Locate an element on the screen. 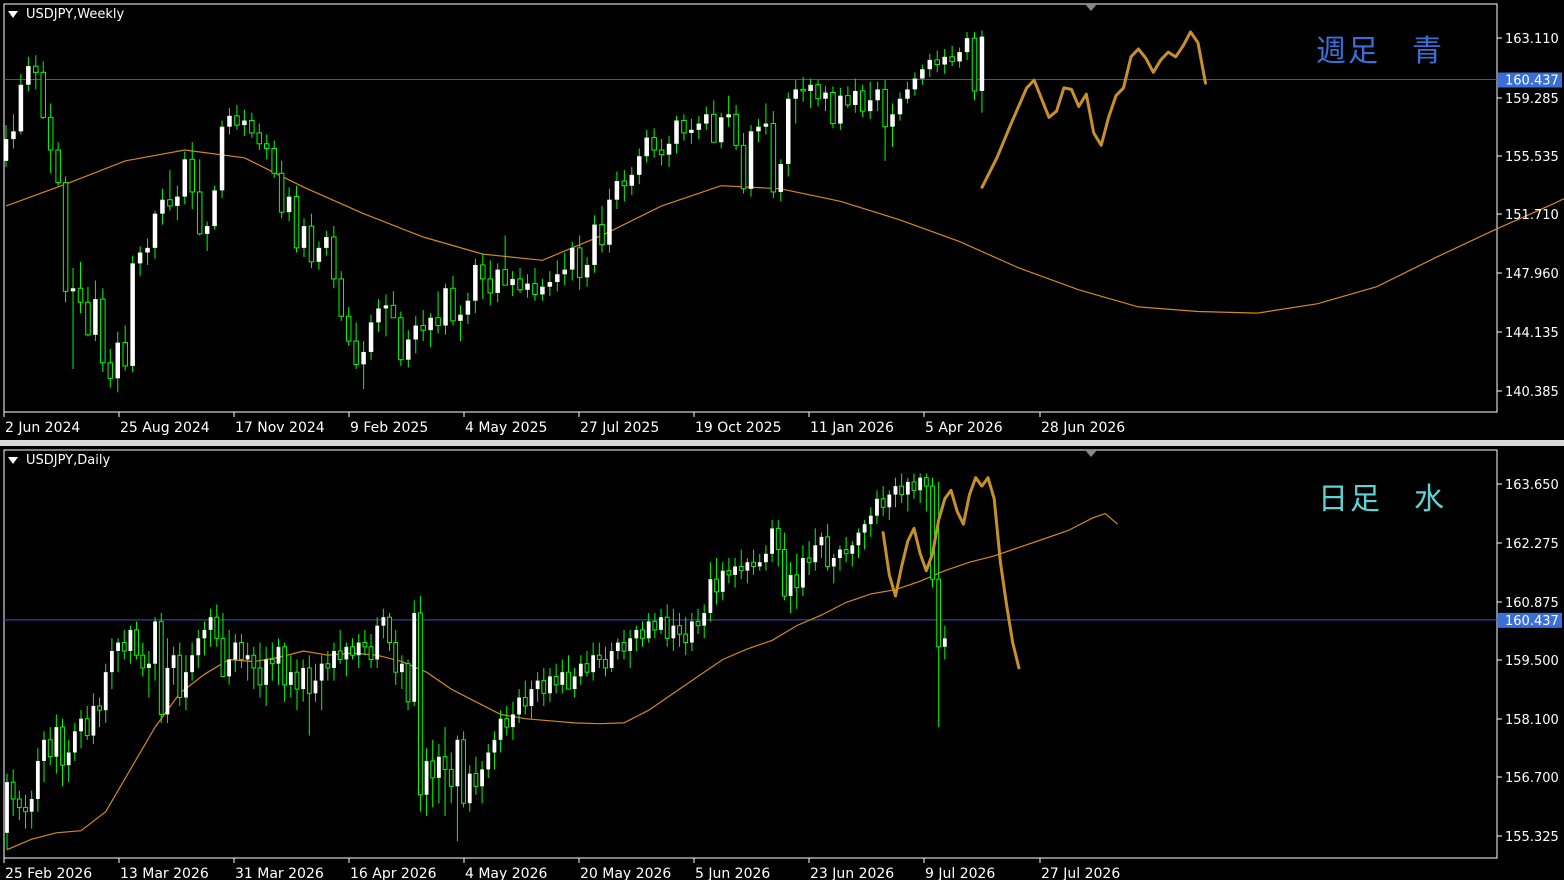 The height and width of the screenshot is (880, 1564). daily-date-label: 20 May 2026 is located at coordinates (625, 873).